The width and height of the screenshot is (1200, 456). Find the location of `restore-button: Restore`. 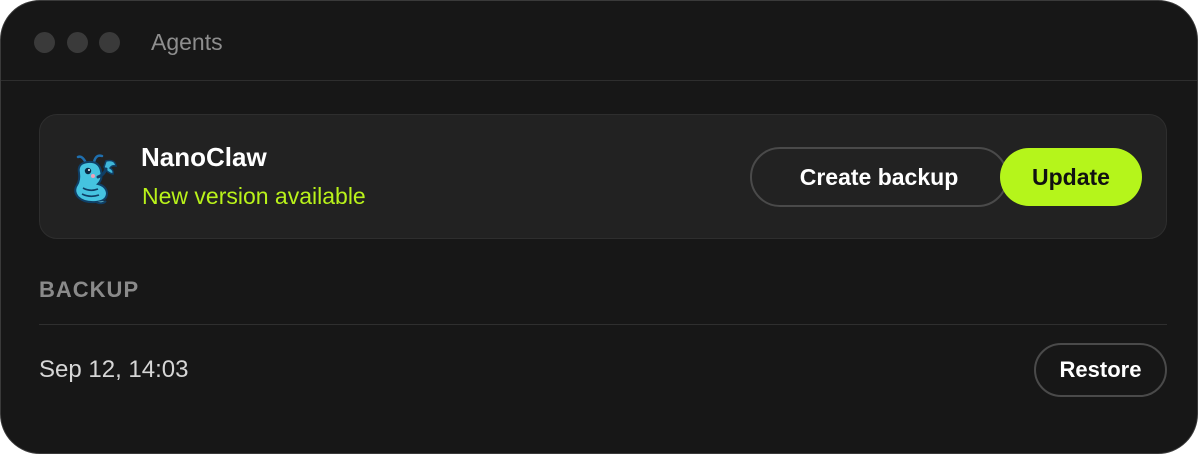

restore-button: Restore is located at coordinates (1100, 370).